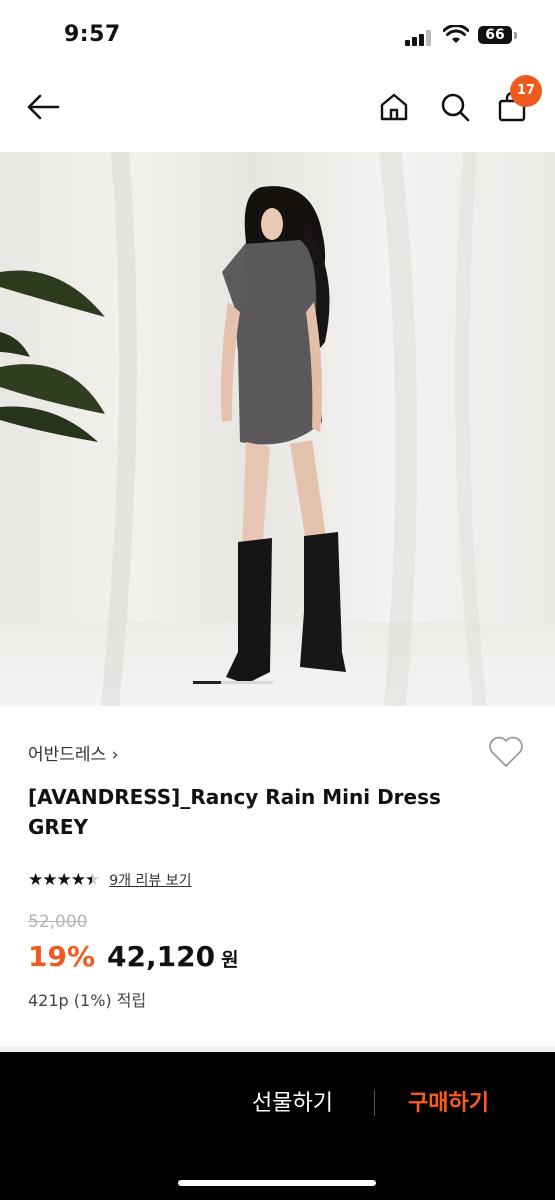  What do you see at coordinates (64, 880) in the screenshot?
I see `rating-stars: ★★★★★` at bounding box center [64, 880].